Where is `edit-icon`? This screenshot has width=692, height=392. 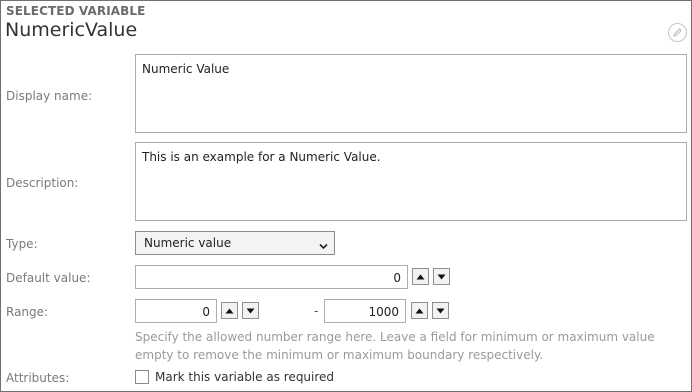 edit-icon is located at coordinates (677, 32).